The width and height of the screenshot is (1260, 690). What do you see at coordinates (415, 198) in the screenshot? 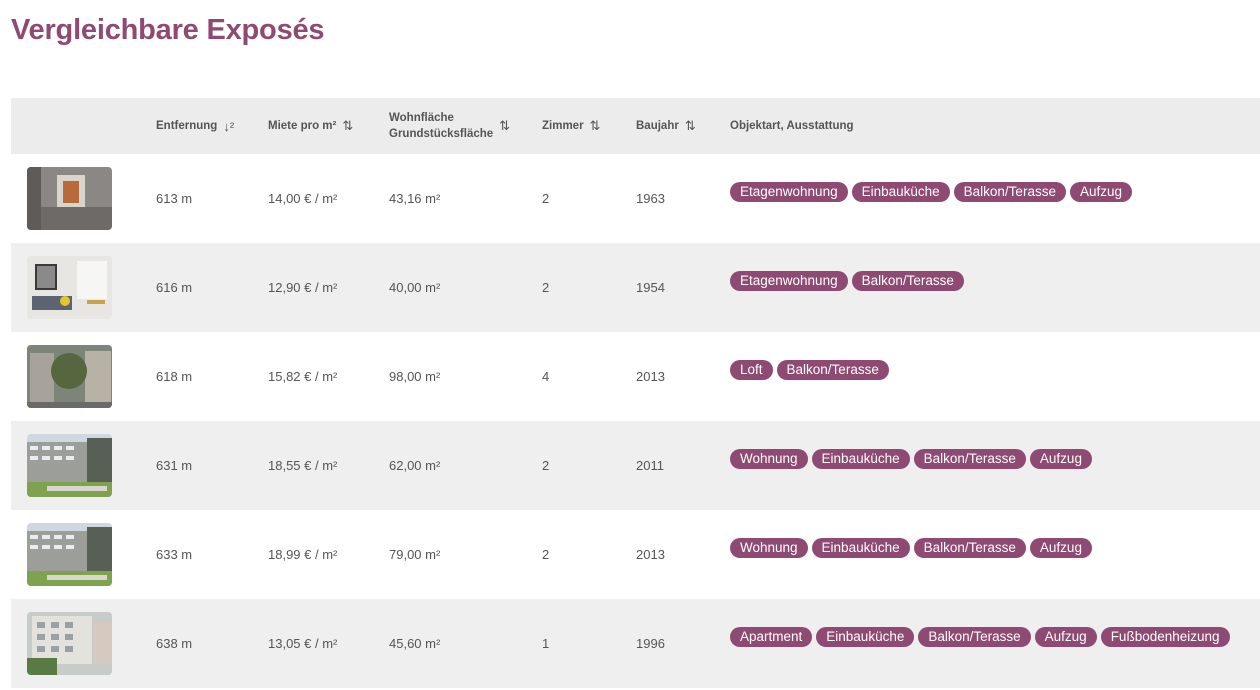
I see `living-area-cell: 43,16 m²` at bounding box center [415, 198].